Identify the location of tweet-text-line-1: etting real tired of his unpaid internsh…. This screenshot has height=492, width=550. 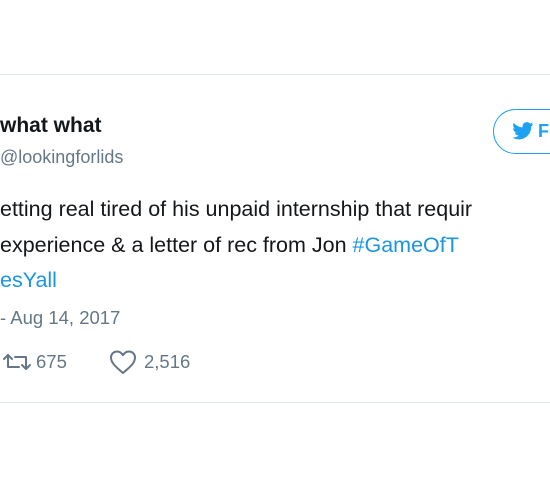
(236, 209).